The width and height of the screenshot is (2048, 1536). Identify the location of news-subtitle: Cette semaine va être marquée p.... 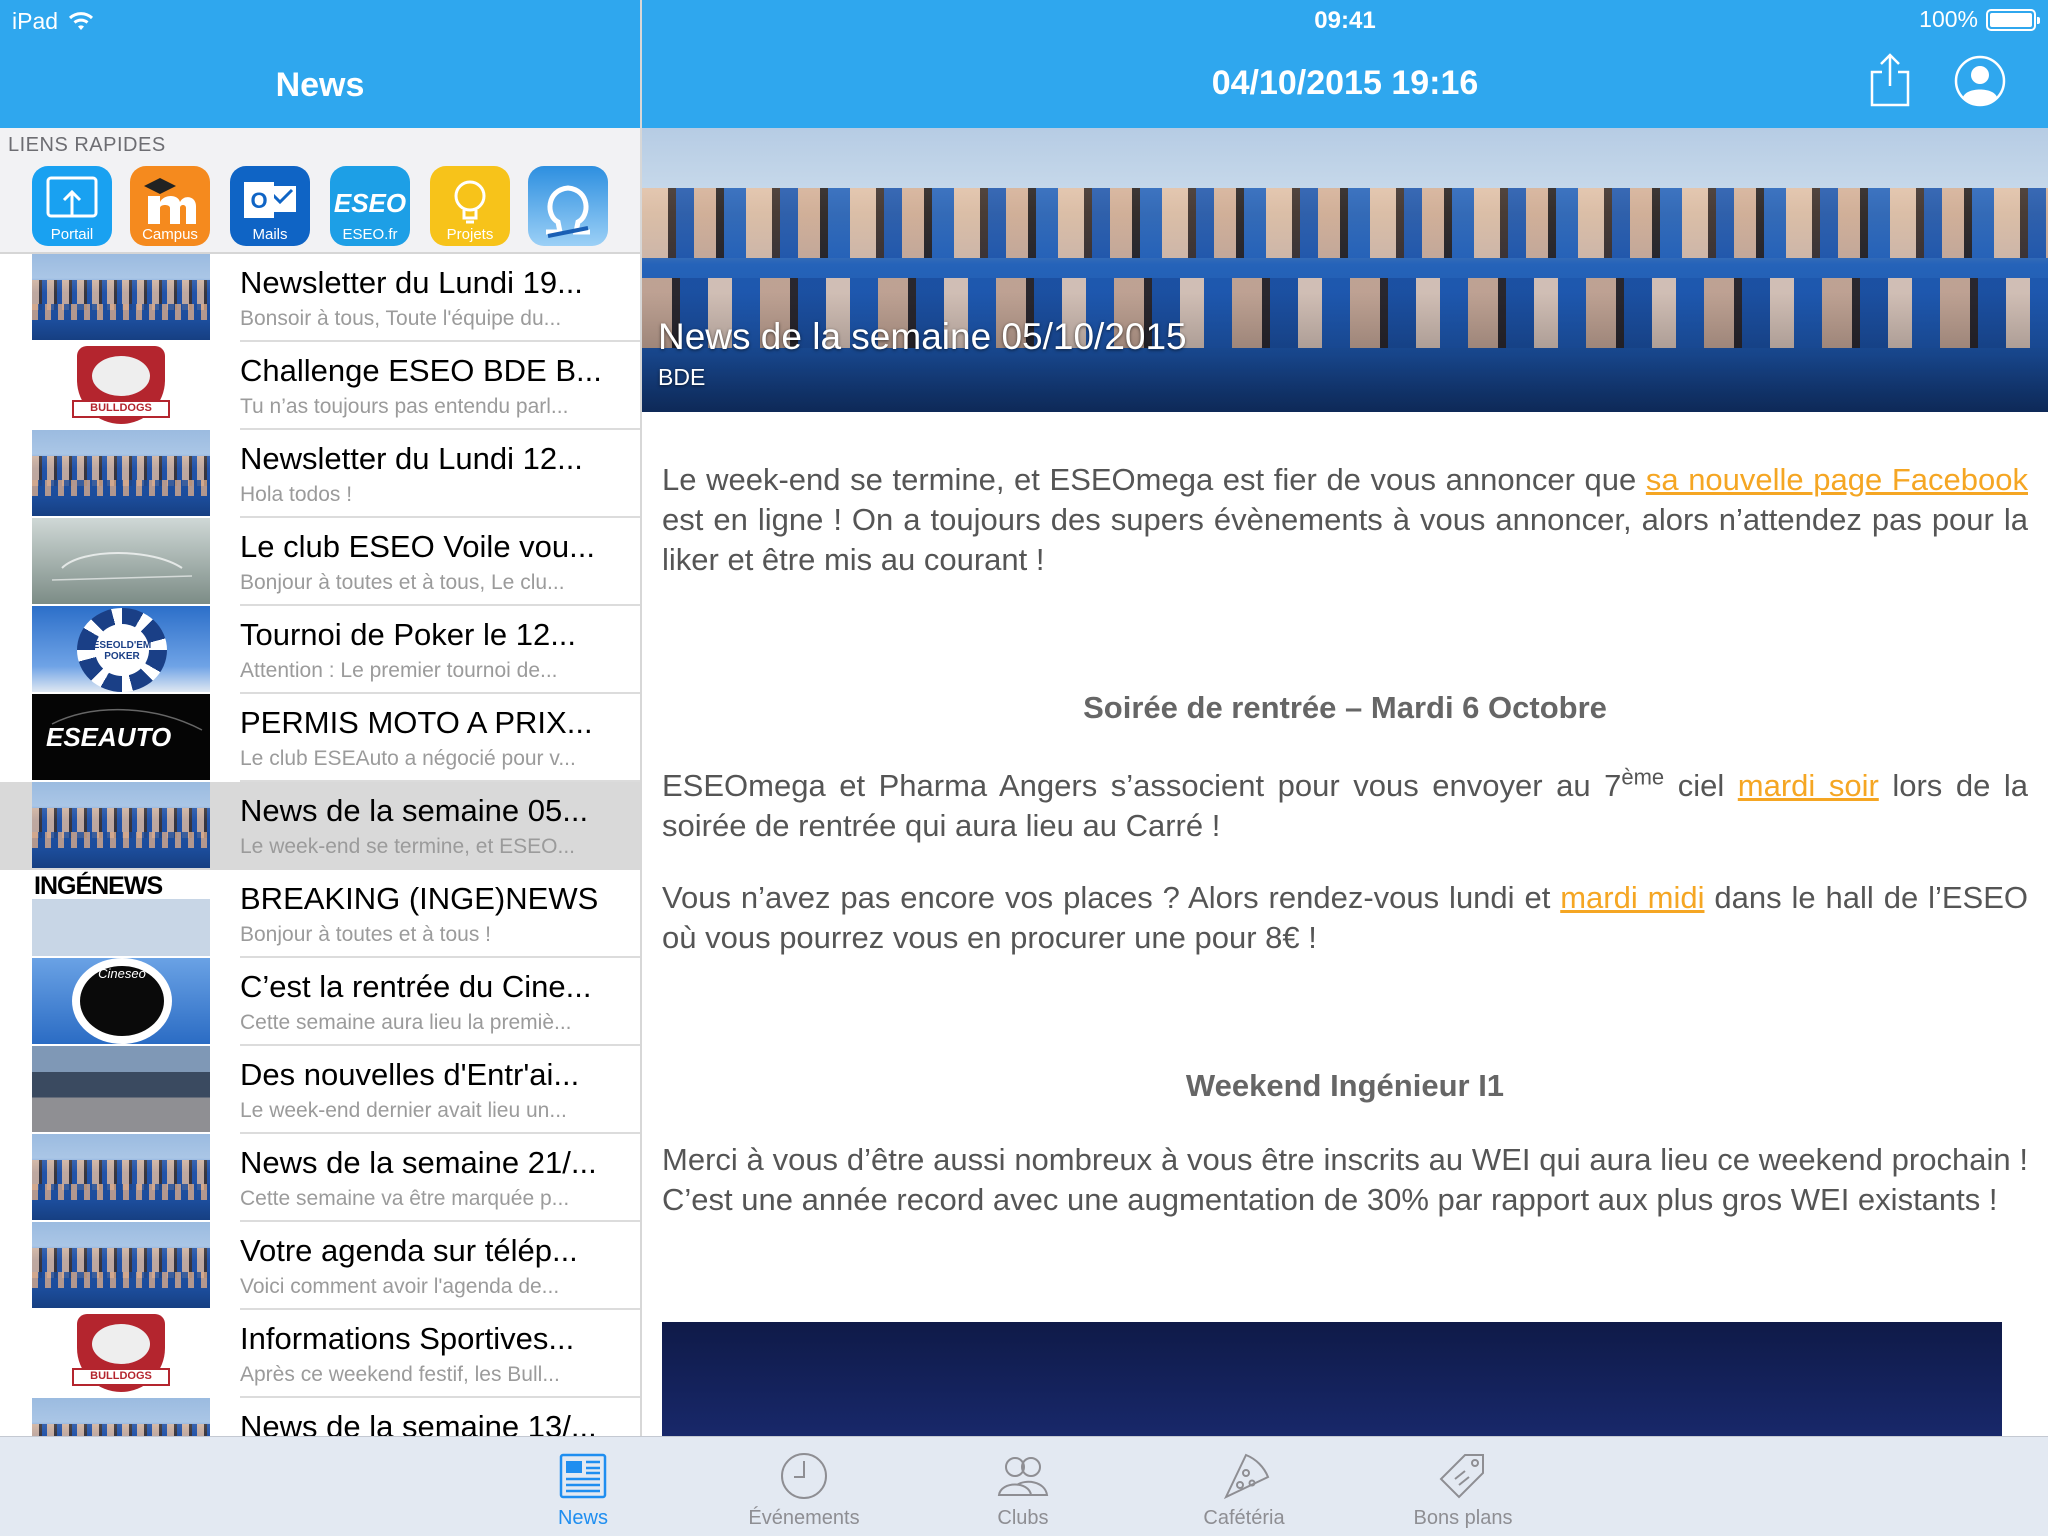
(405, 1198).